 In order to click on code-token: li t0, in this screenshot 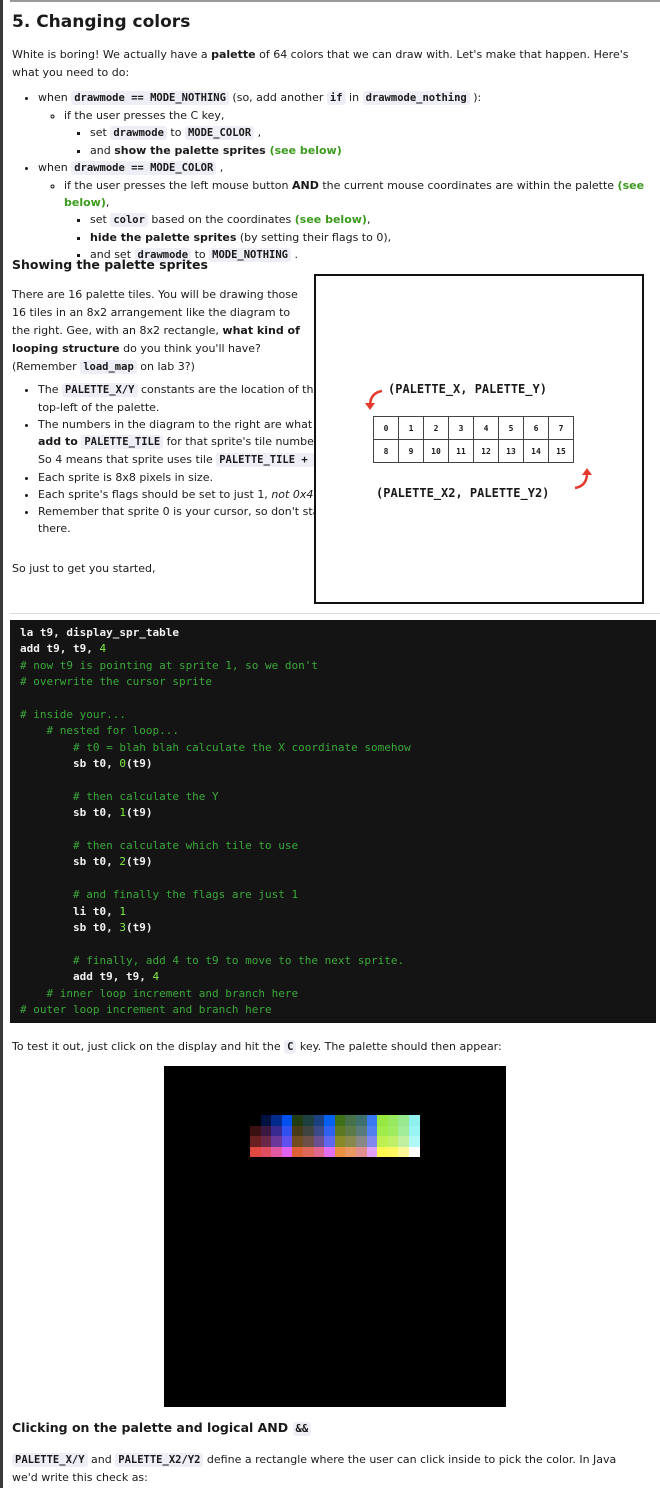, I will do `click(70, 911)`.